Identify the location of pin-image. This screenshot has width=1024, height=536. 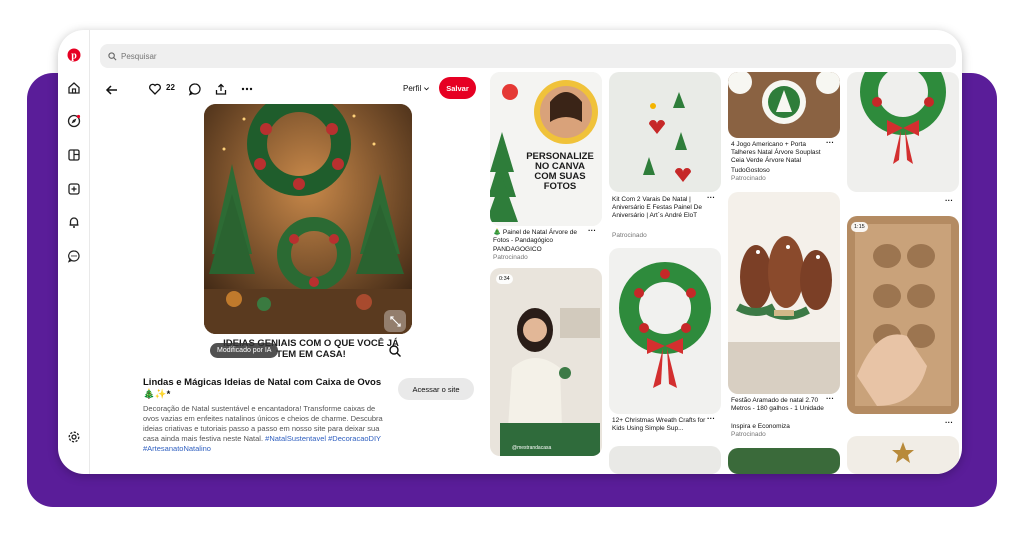
(308, 219).